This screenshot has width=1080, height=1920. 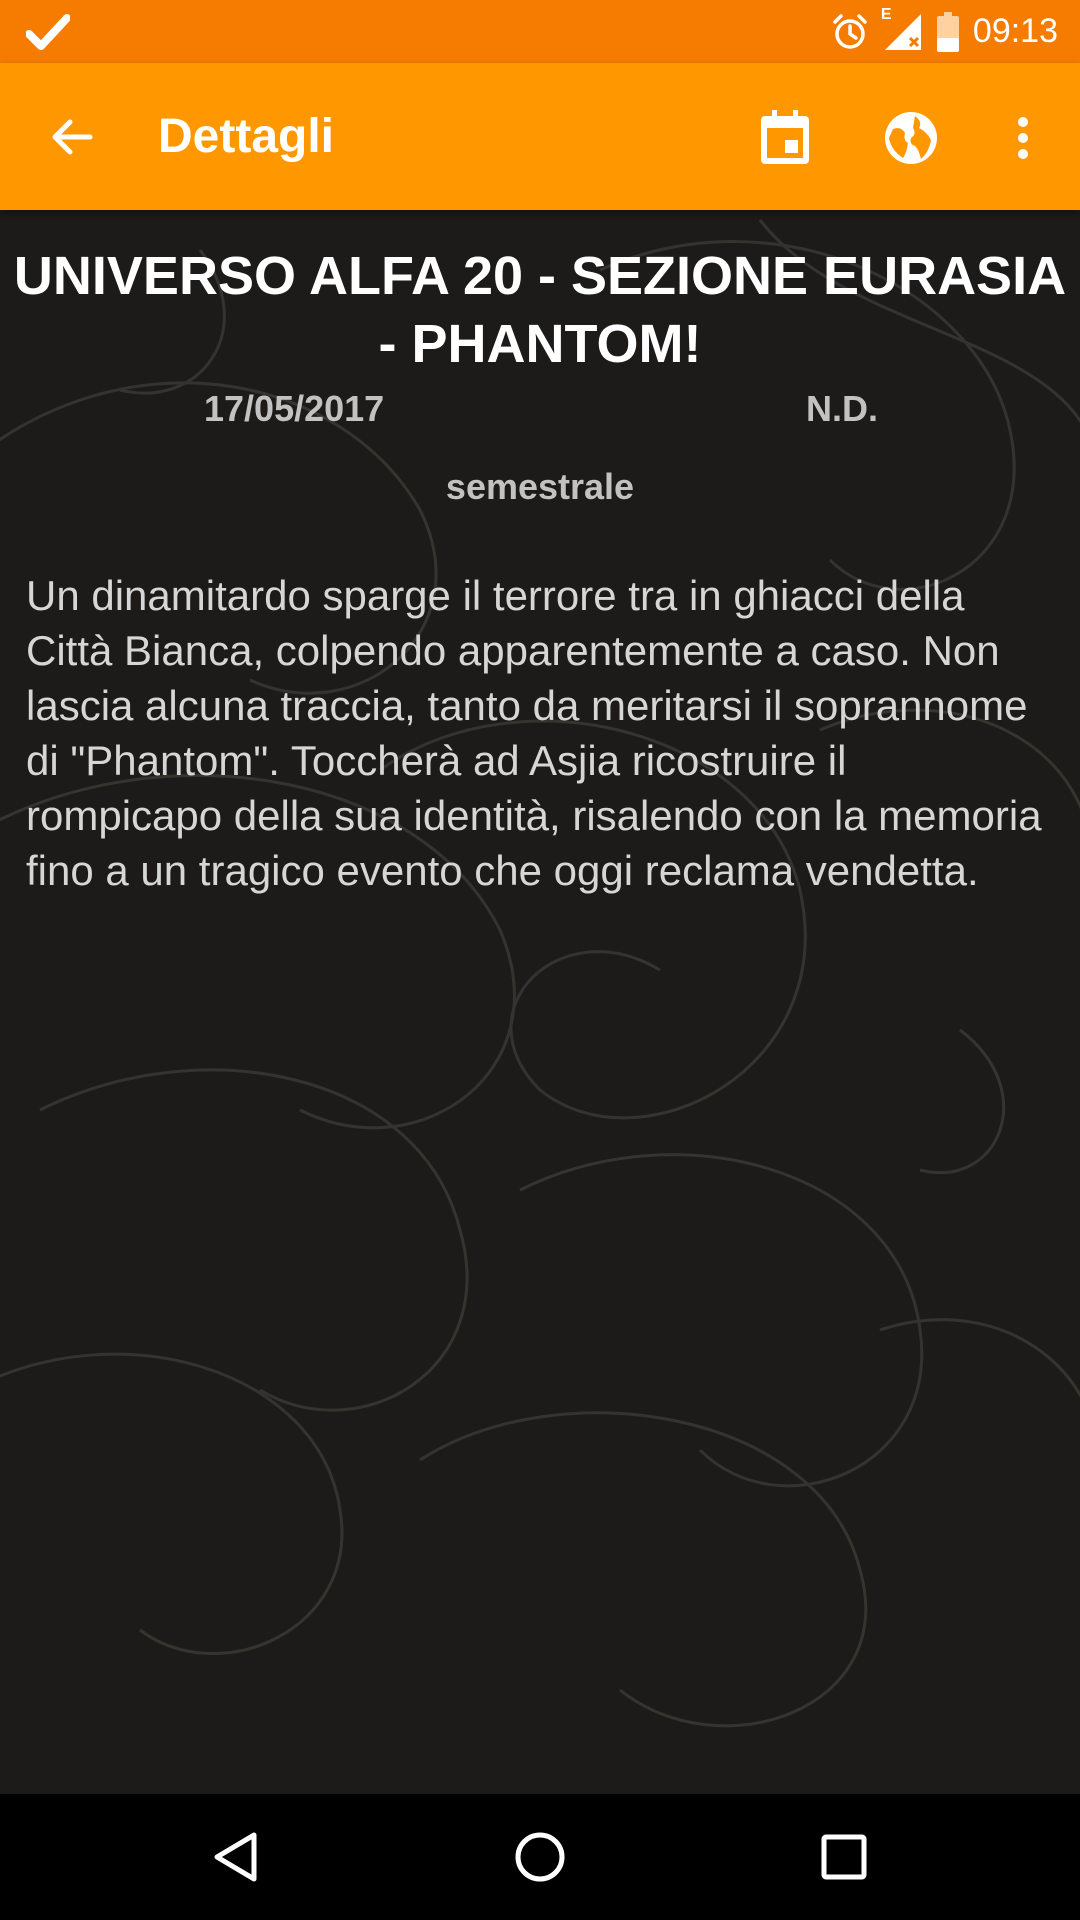 I want to click on web-button, so click(x=911, y=138).